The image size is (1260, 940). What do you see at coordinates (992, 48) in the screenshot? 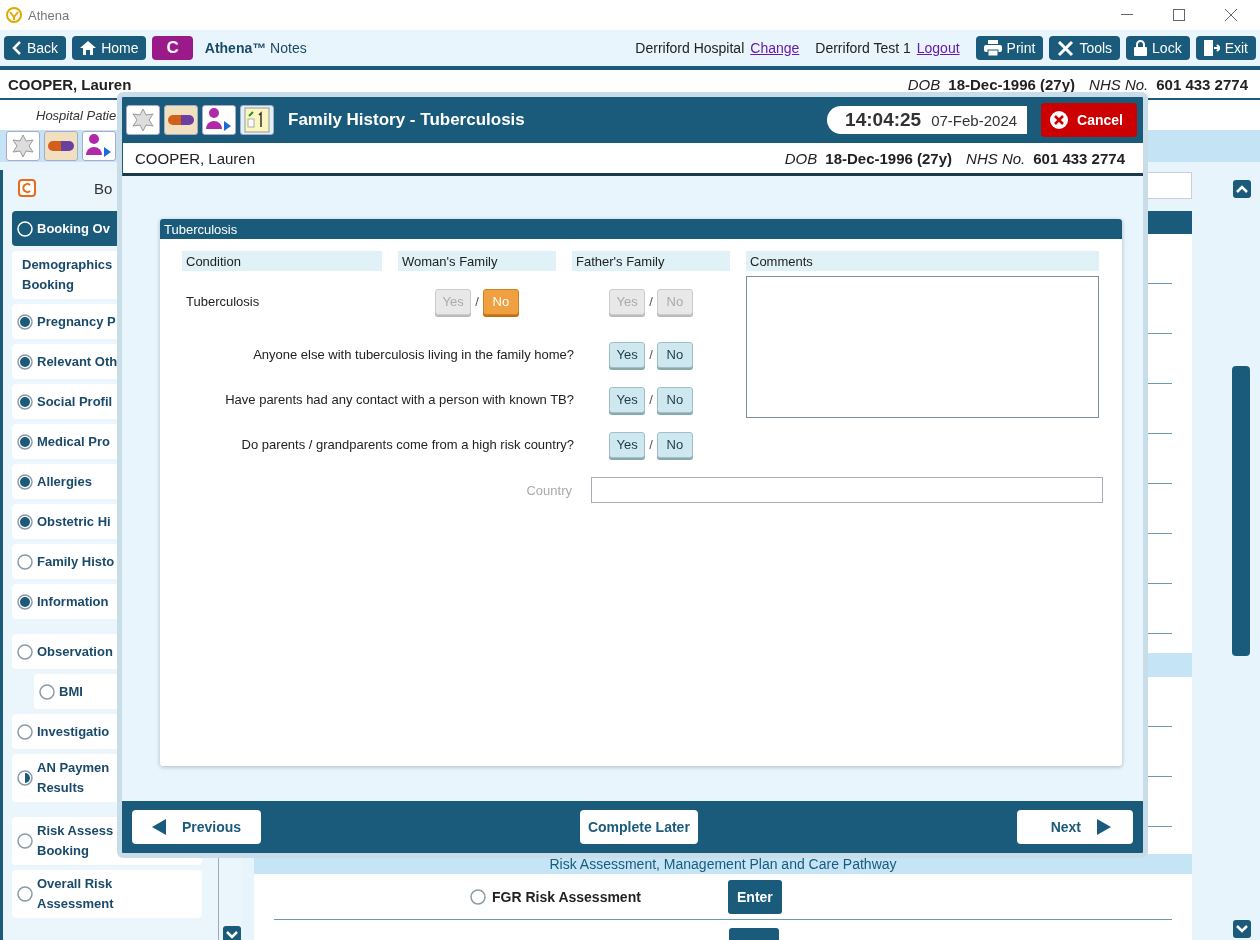
I see `printer-icon` at bounding box center [992, 48].